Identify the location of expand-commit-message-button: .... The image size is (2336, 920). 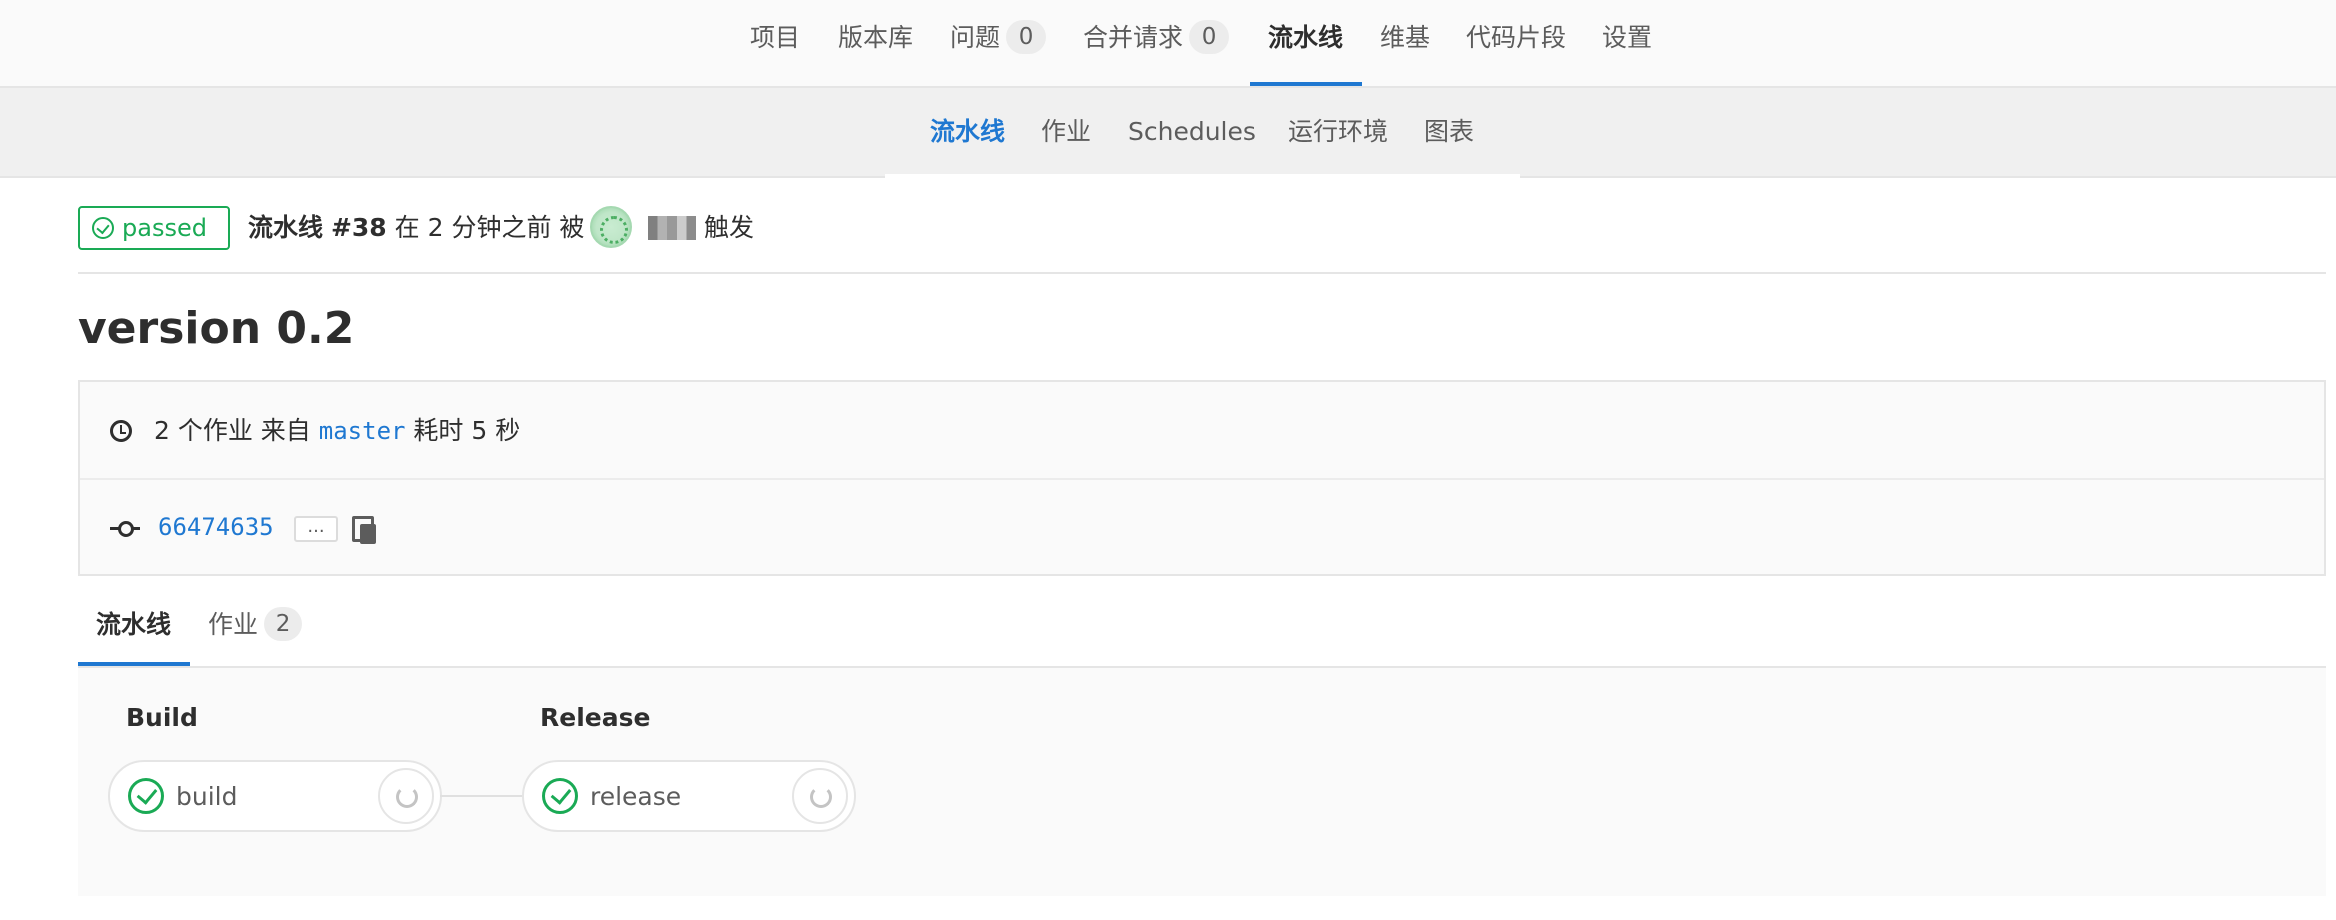
(316, 529).